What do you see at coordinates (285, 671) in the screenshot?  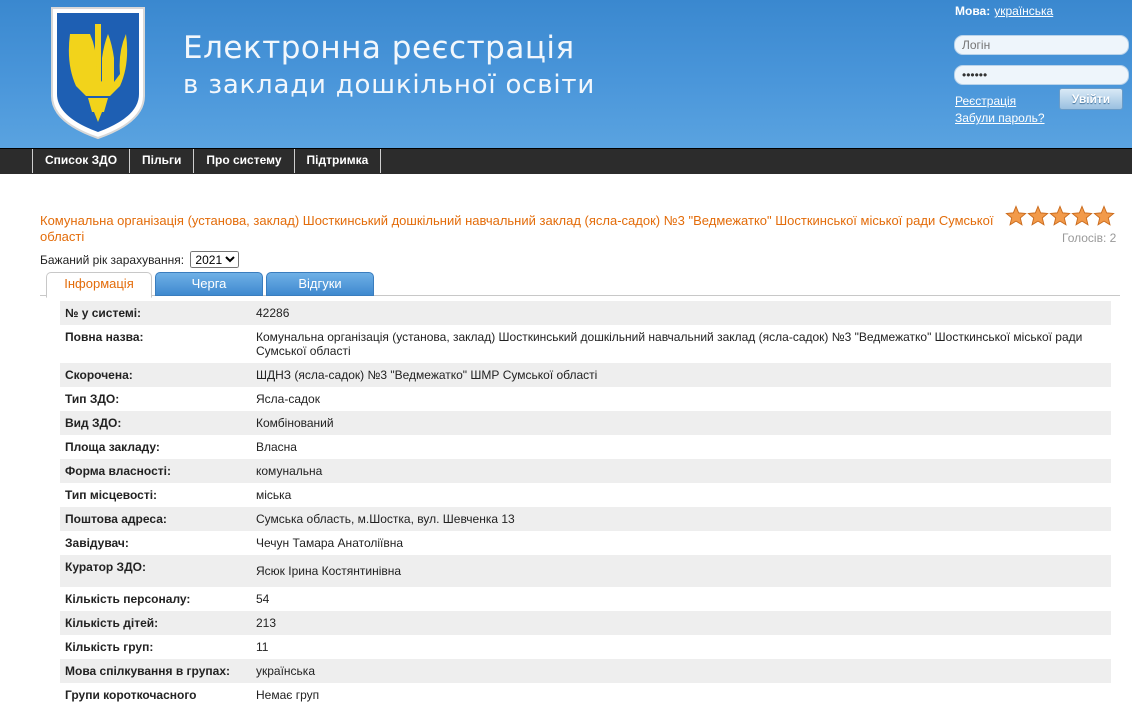 I see `info-value: українська` at bounding box center [285, 671].